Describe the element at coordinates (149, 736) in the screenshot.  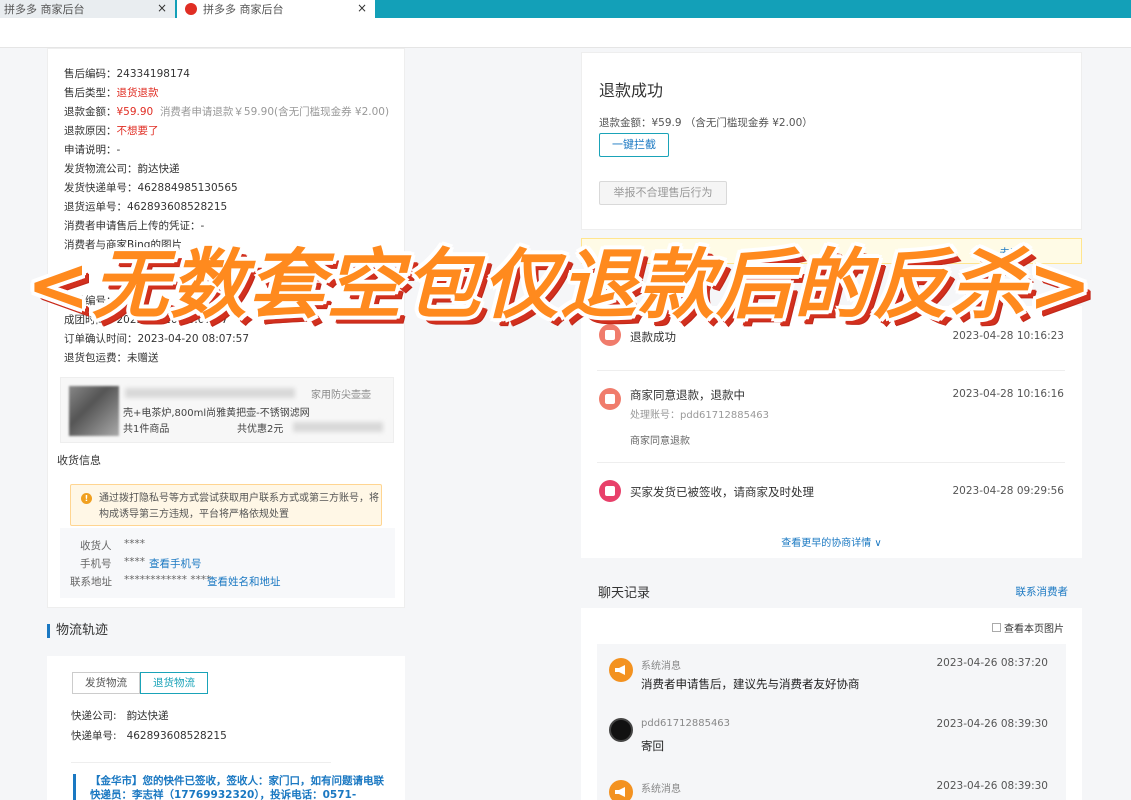
I see `logistics-number: 快递单号: 462893608528215` at that location.